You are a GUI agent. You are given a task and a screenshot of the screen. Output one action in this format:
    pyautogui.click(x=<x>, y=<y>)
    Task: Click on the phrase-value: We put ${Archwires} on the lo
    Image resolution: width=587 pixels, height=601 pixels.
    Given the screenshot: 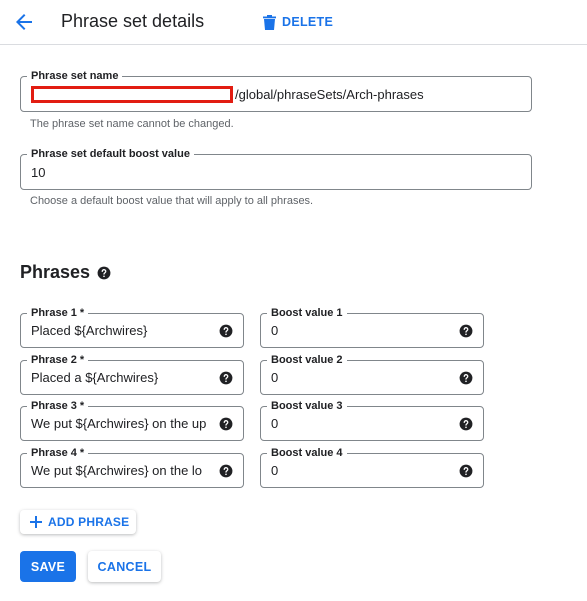 What is the action you would take?
    pyautogui.click(x=117, y=470)
    